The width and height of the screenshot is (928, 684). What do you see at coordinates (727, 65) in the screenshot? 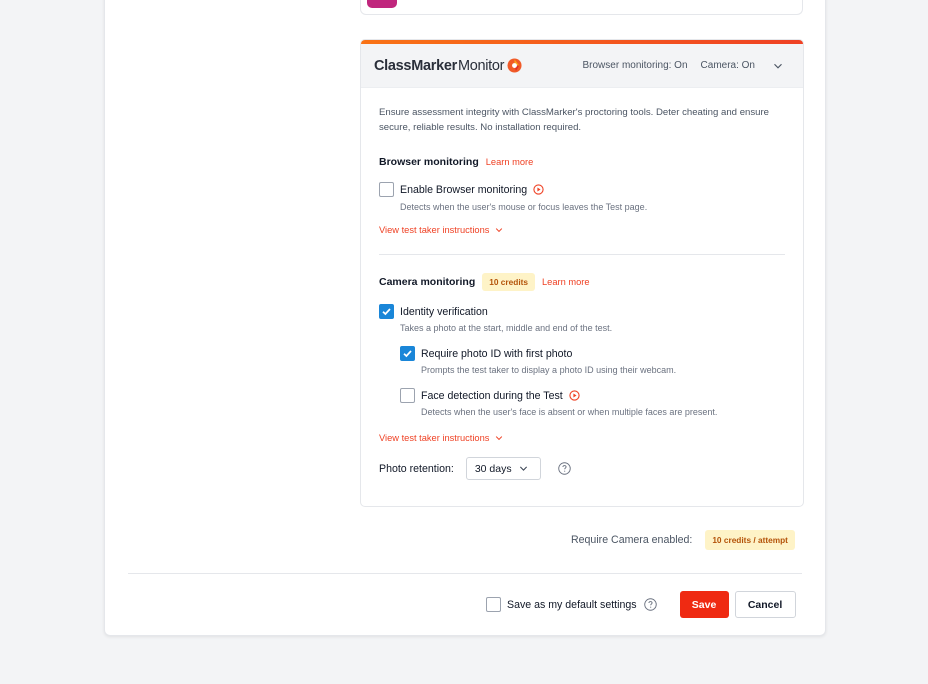
I see `camera-status: Camera: On` at bounding box center [727, 65].